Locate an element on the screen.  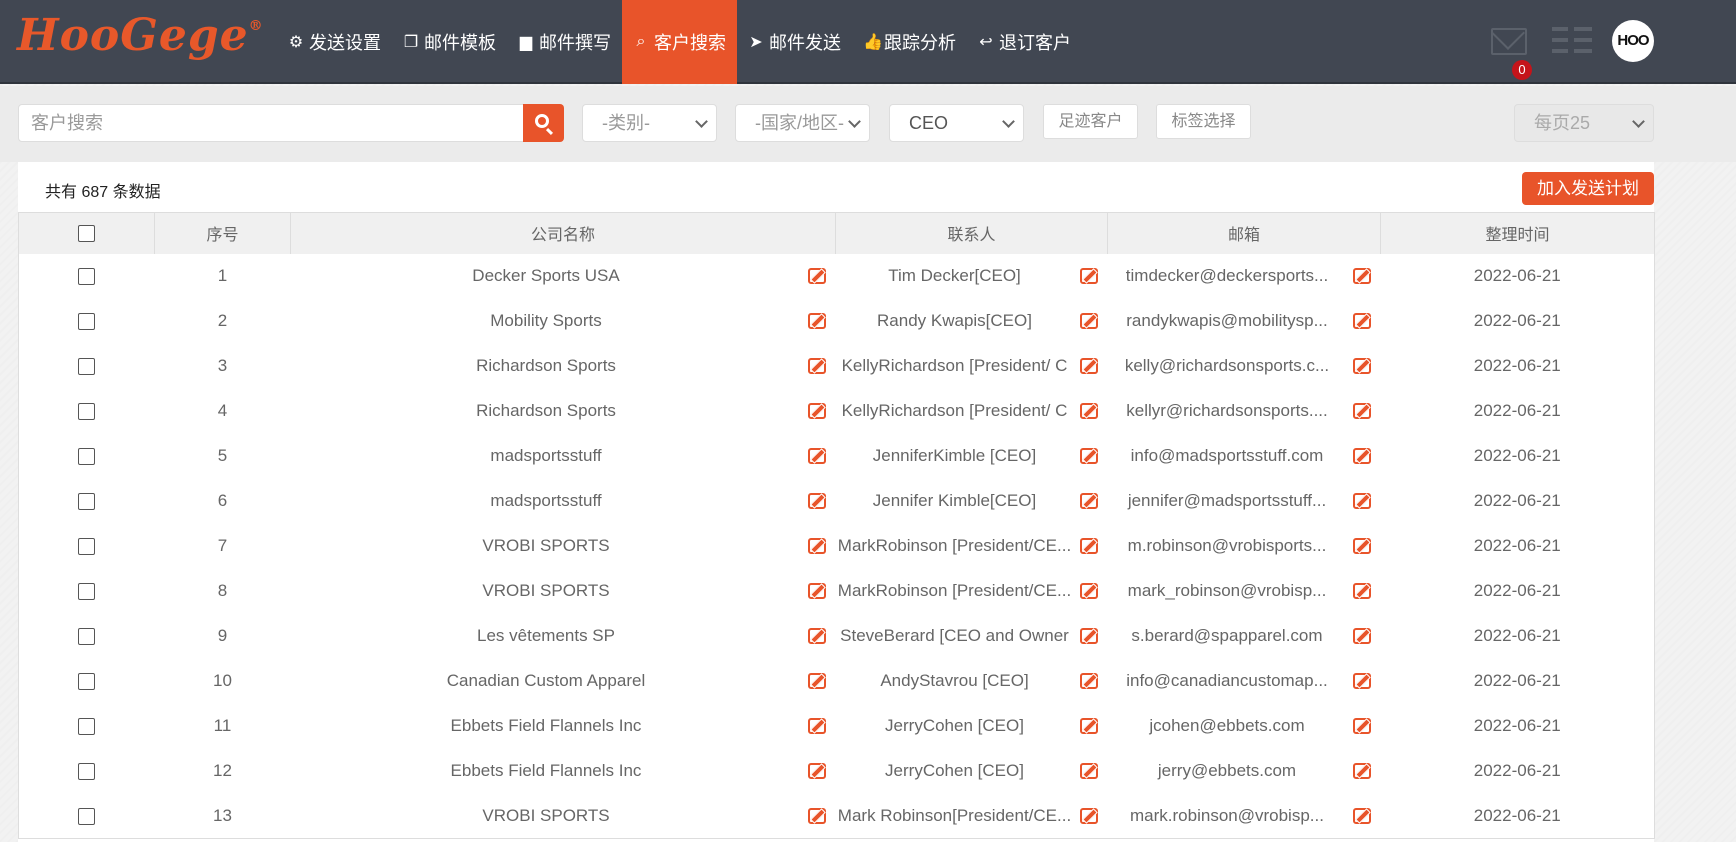
company-cell-text: Canadian Custom Apparel is located at coordinates (546, 680).